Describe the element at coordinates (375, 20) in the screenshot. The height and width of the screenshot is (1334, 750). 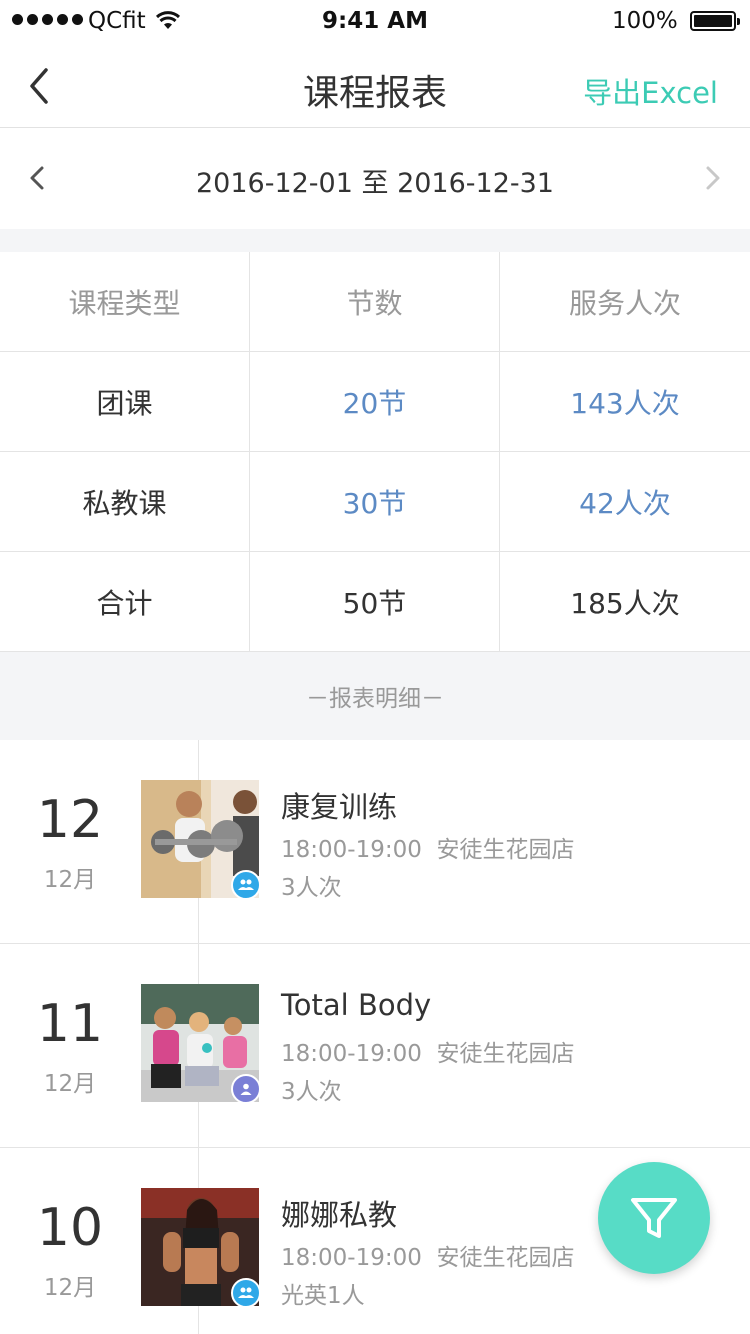
I see `status-bar: QCfit 9:41 AM 100%` at that location.